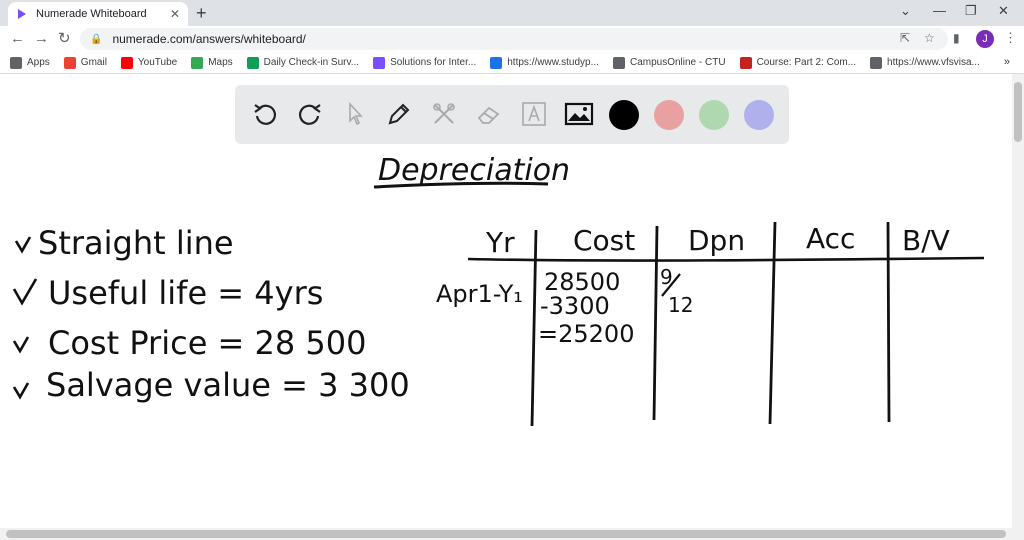 Image resolution: width=1024 pixels, height=540 pixels. What do you see at coordinates (175, 14) in the screenshot?
I see `close-tab-icon: ✕` at bounding box center [175, 14].